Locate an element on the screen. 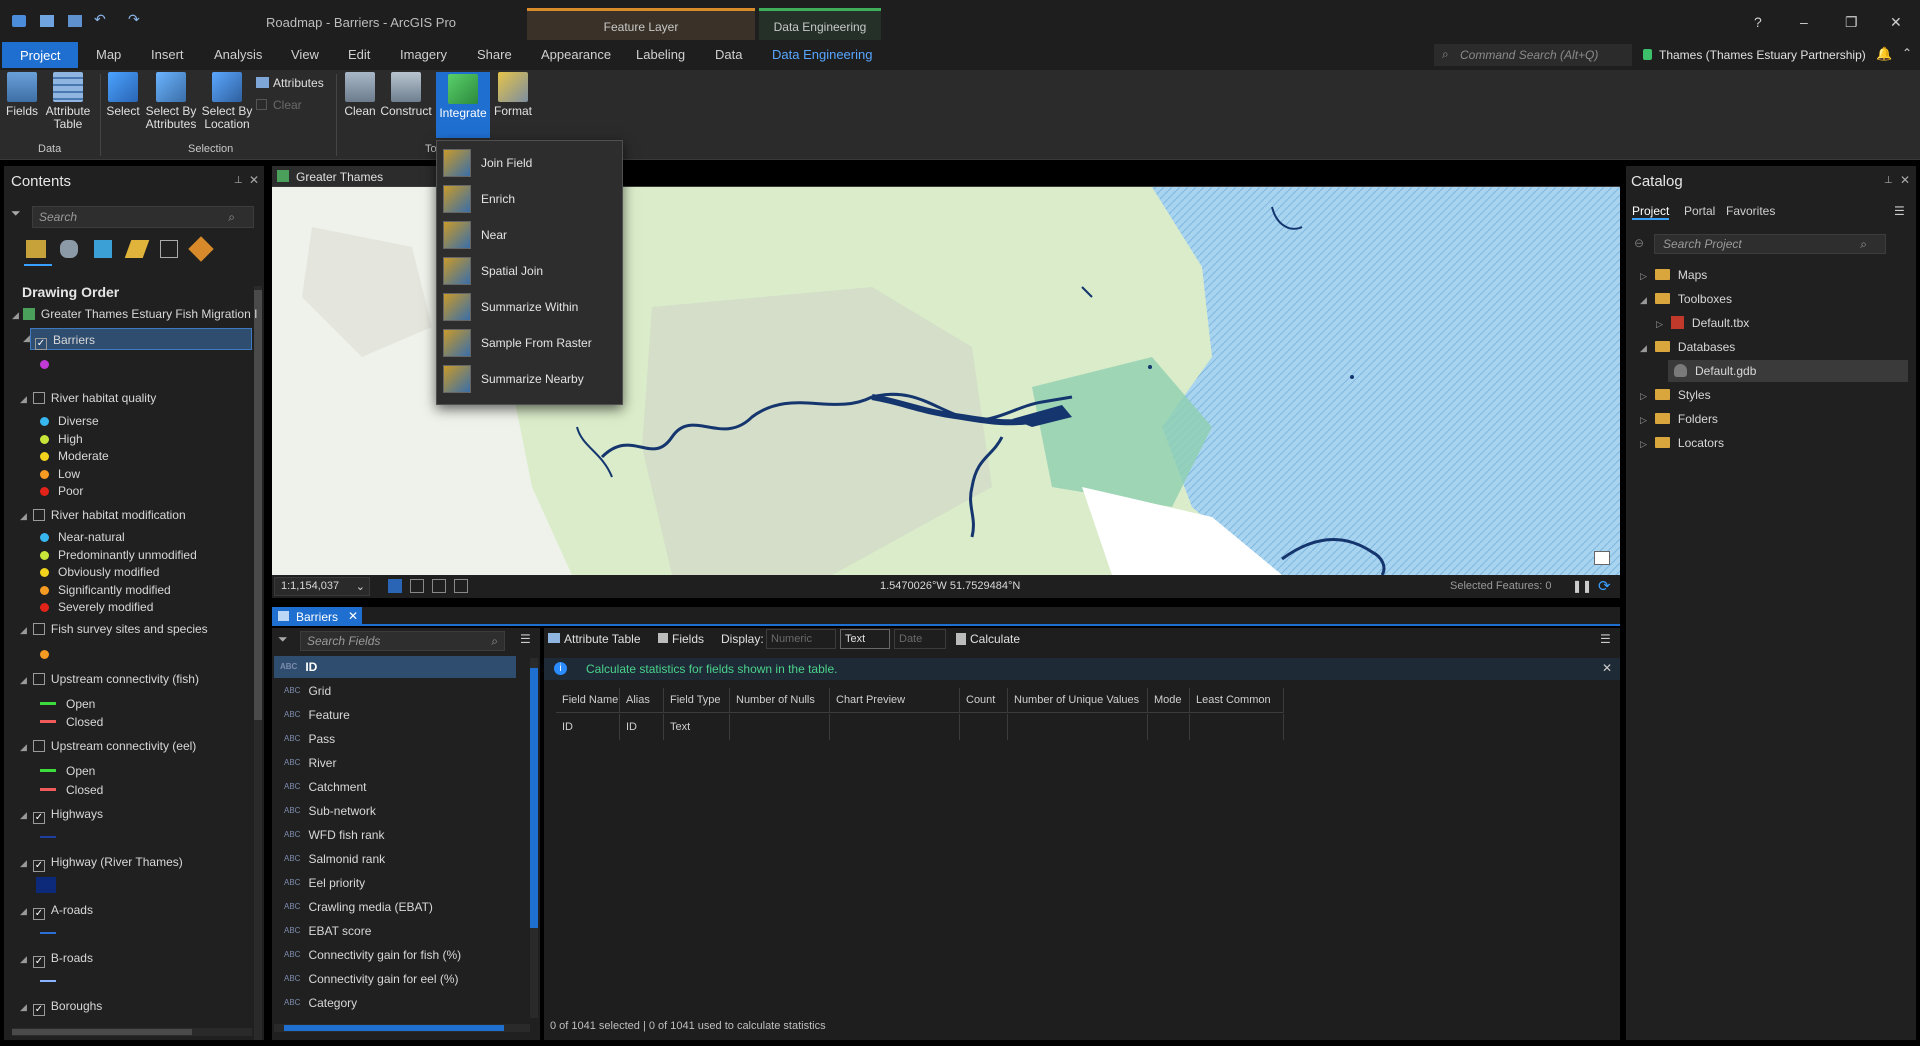  tab-data: Data is located at coordinates (728, 54).